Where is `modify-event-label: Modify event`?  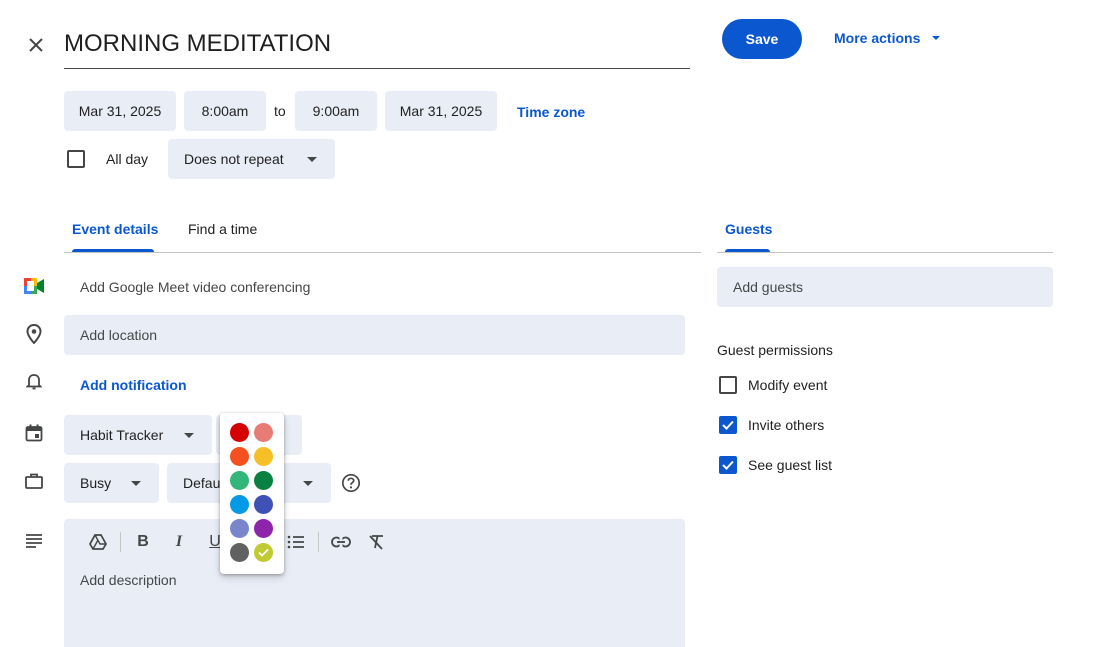
modify-event-label: Modify event is located at coordinates (788, 385).